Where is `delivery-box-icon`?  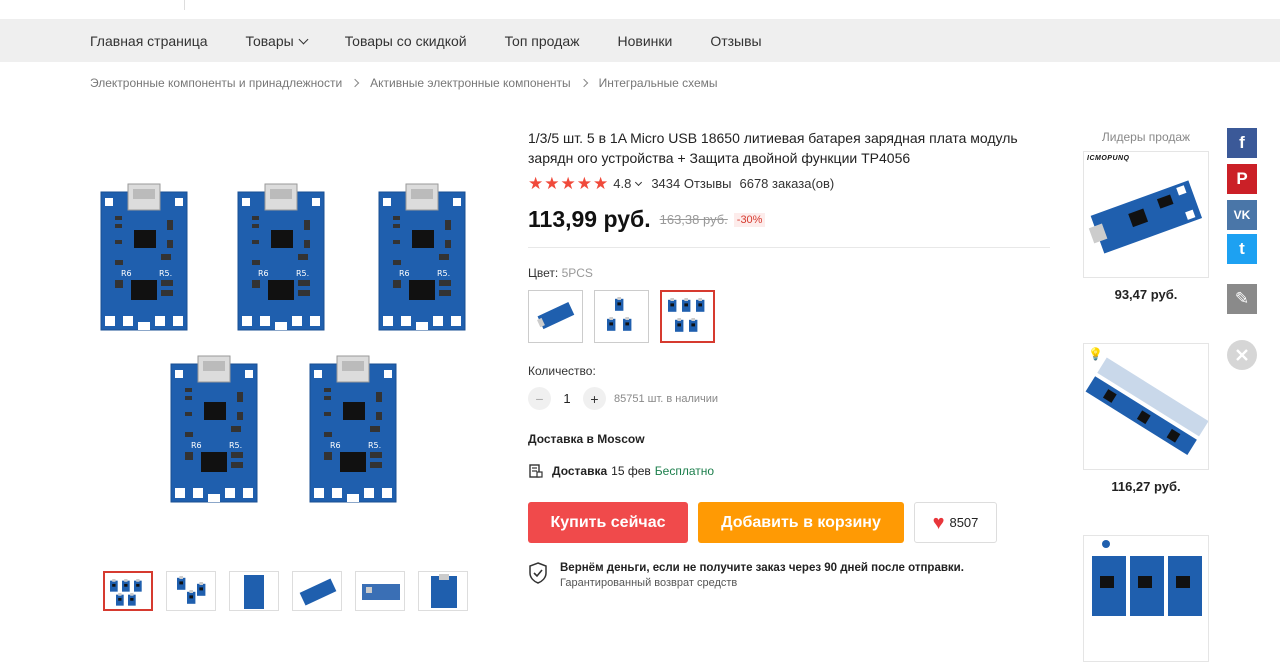 delivery-box-icon is located at coordinates (536, 471).